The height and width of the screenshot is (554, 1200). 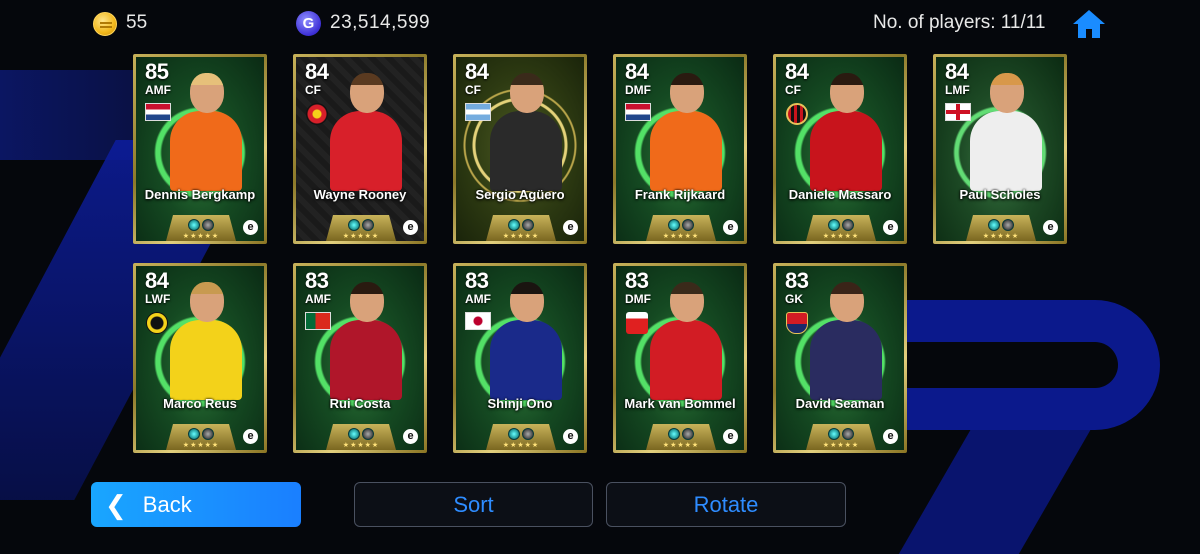 I want to click on portugal-flag-icon, so click(x=318, y=321).